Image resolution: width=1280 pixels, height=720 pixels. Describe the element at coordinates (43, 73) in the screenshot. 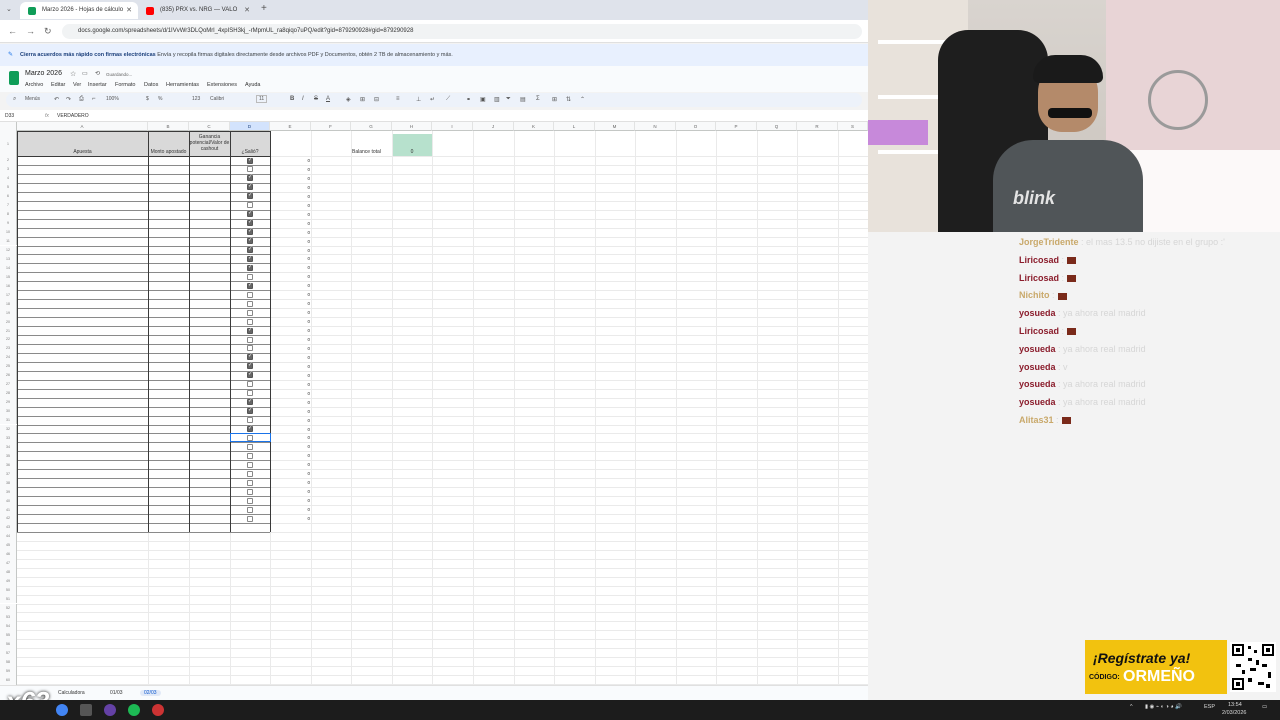

I see `doc-title: Marzo 2026` at that location.